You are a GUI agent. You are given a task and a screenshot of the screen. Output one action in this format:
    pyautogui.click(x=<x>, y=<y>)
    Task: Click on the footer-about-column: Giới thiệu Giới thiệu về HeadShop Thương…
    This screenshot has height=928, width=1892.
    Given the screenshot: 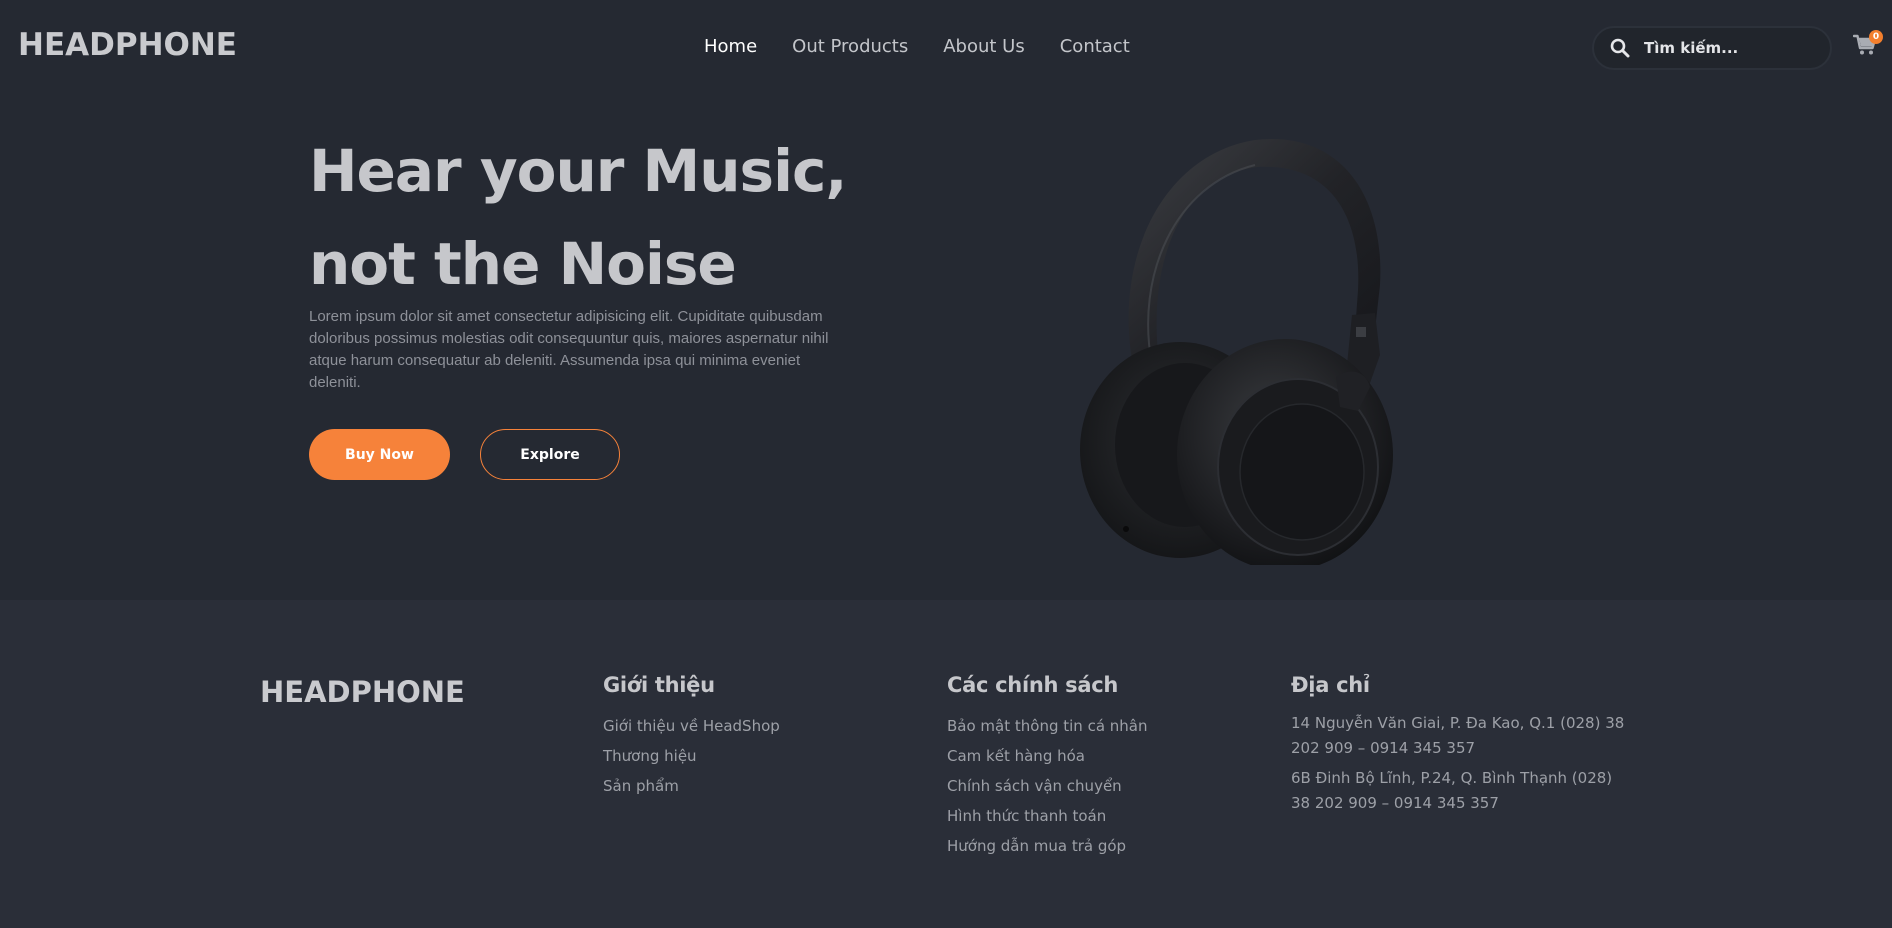 What is the action you would take?
    pyautogui.click(x=691, y=737)
    